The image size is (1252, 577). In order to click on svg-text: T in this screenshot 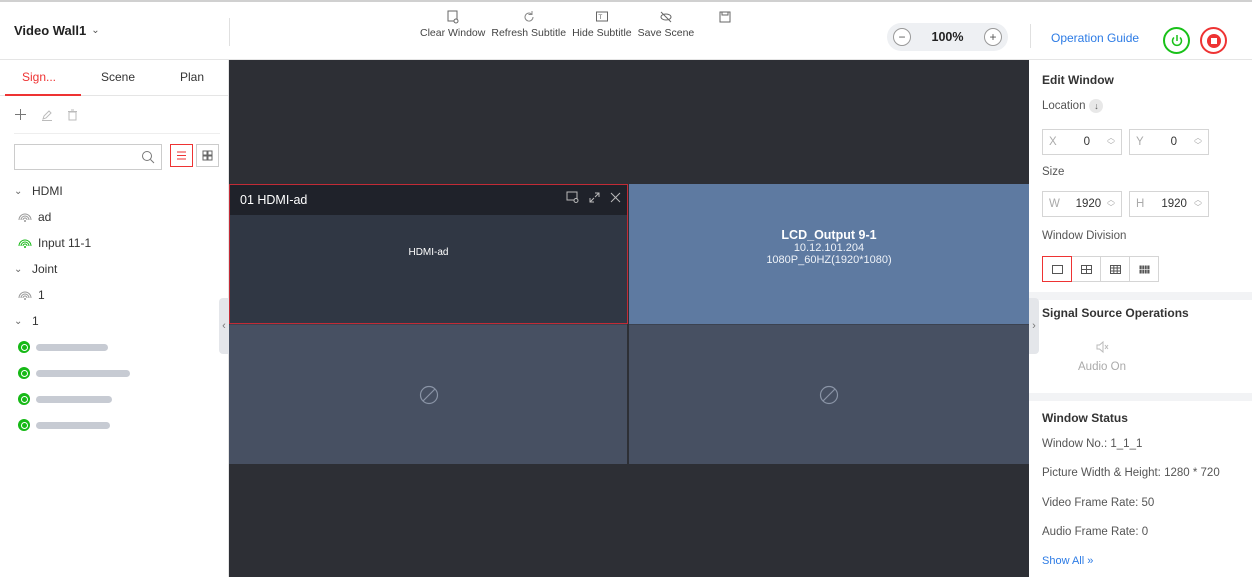, I will do `click(599, 17)`.